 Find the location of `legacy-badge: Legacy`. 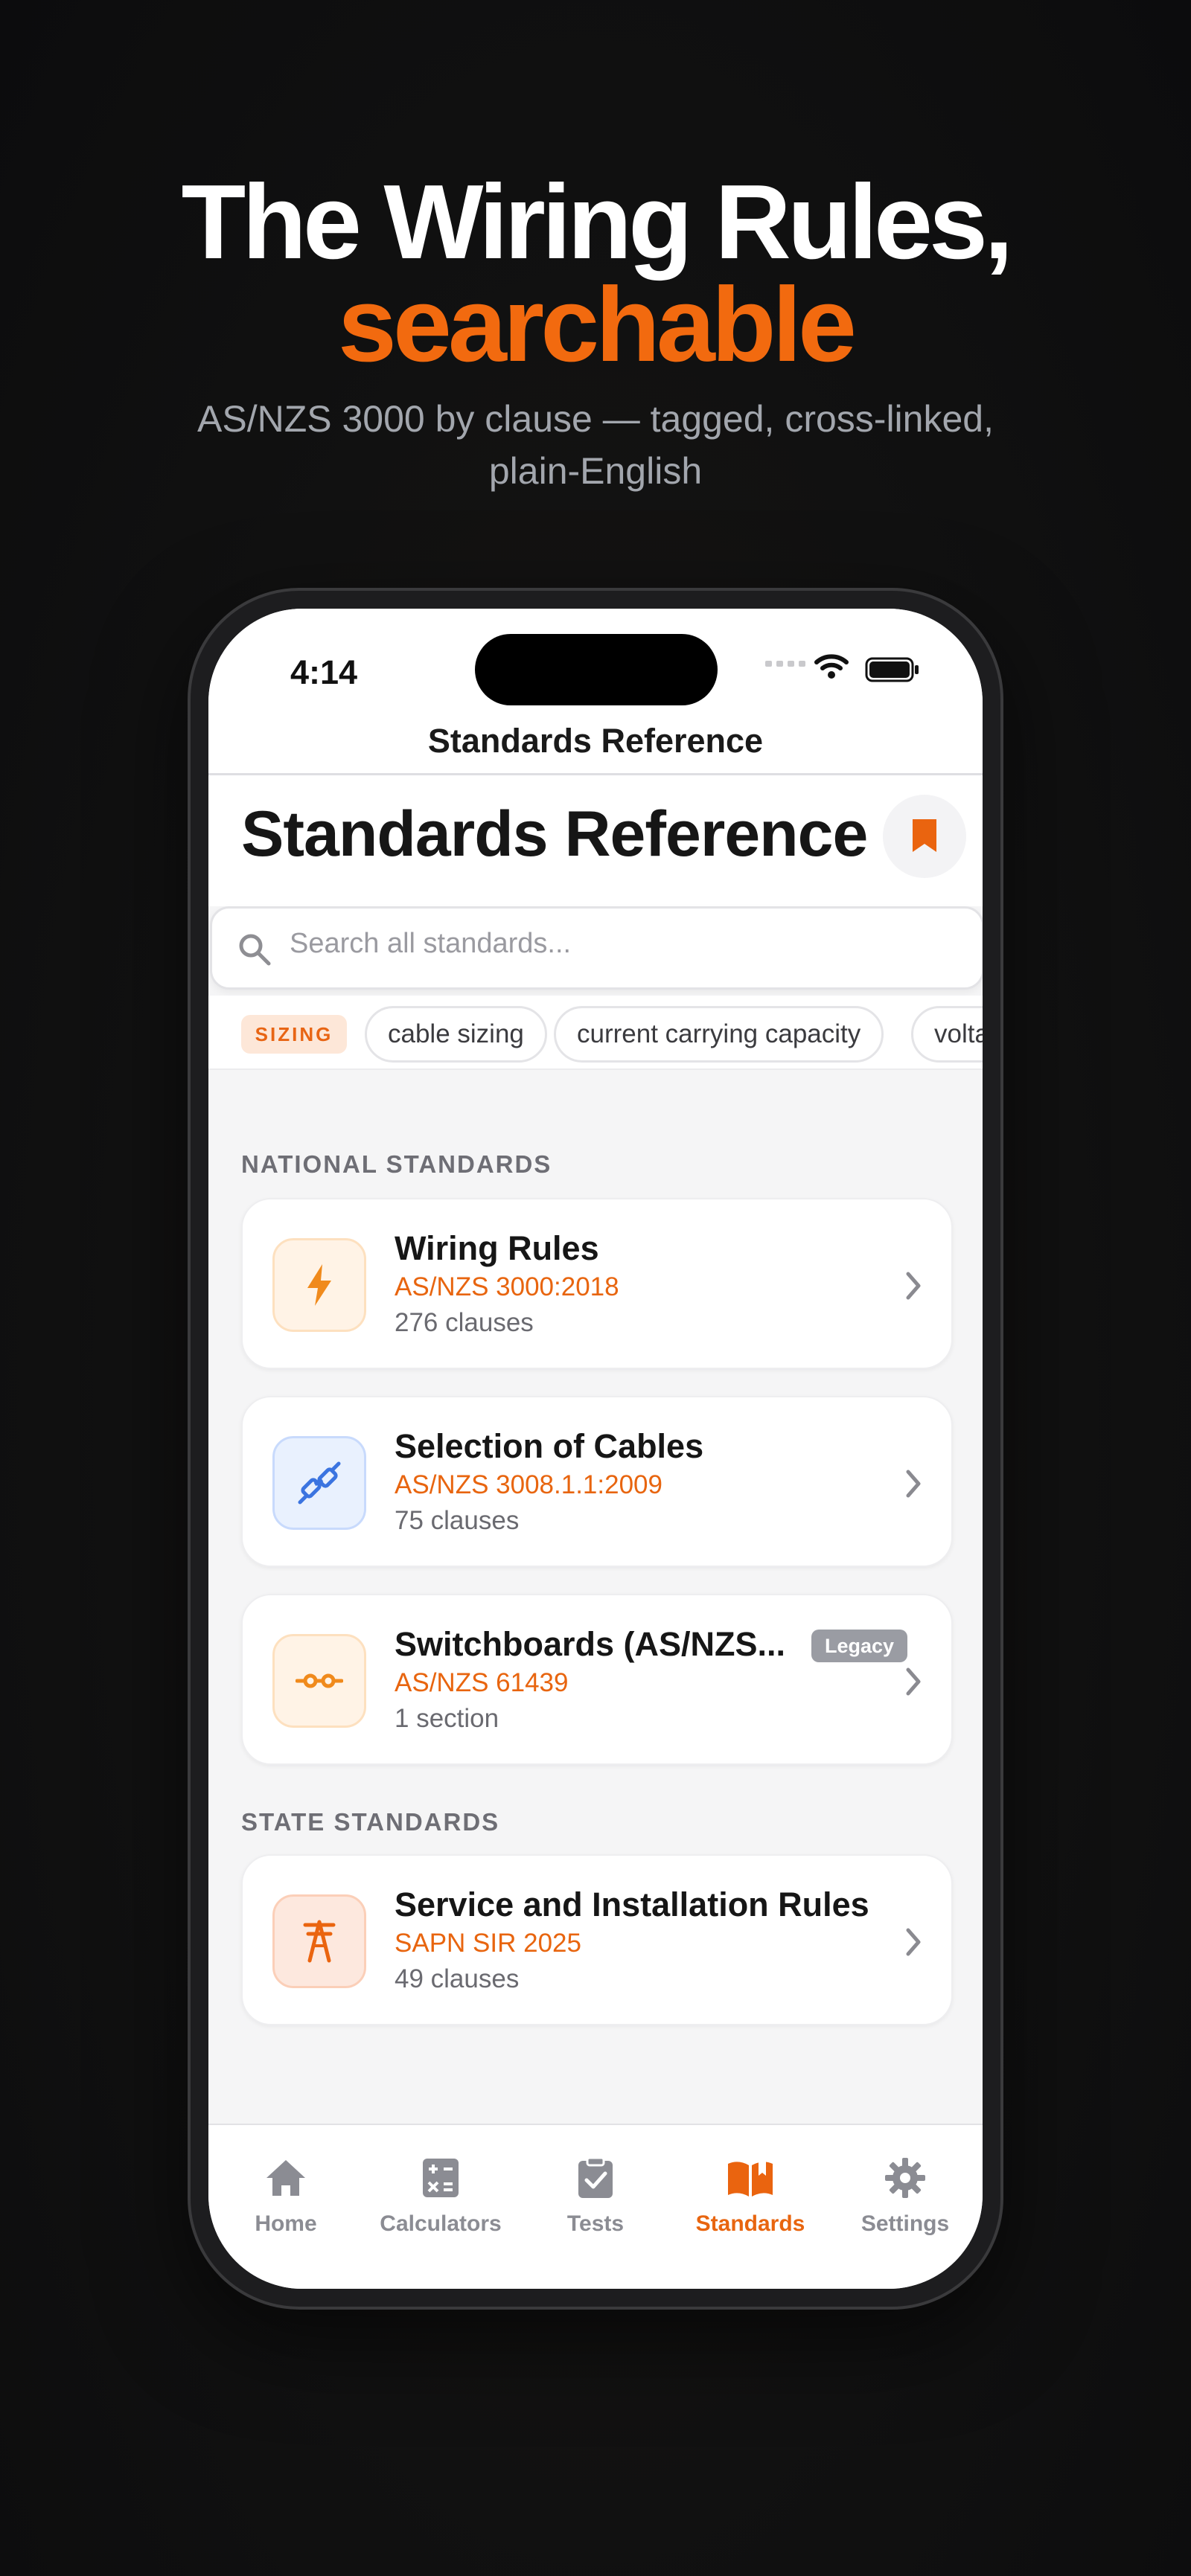

legacy-badge: Legacy is located at coordinates (860, 1646).